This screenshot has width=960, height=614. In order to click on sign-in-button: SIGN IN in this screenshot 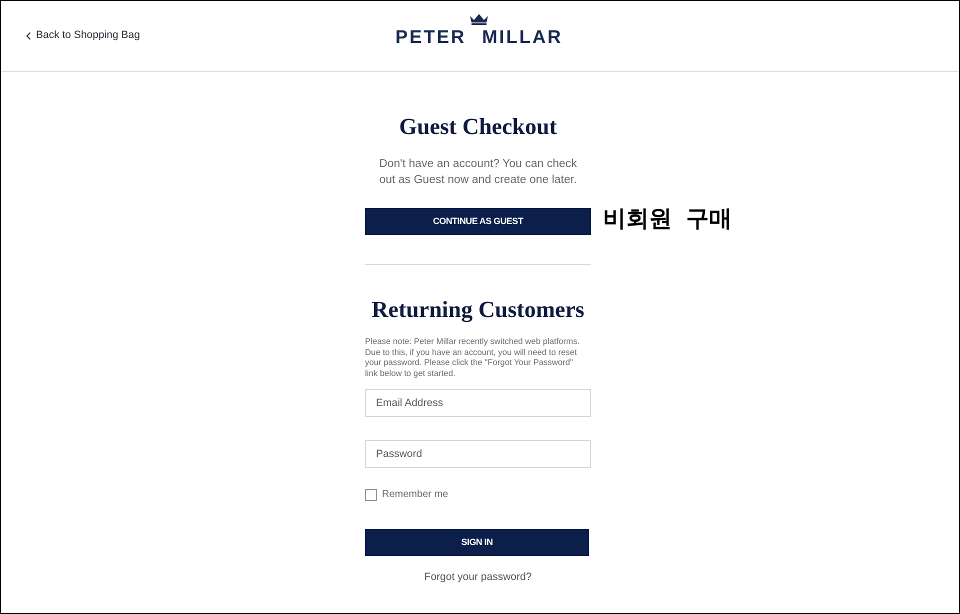, I will do `click(477, 542)`.